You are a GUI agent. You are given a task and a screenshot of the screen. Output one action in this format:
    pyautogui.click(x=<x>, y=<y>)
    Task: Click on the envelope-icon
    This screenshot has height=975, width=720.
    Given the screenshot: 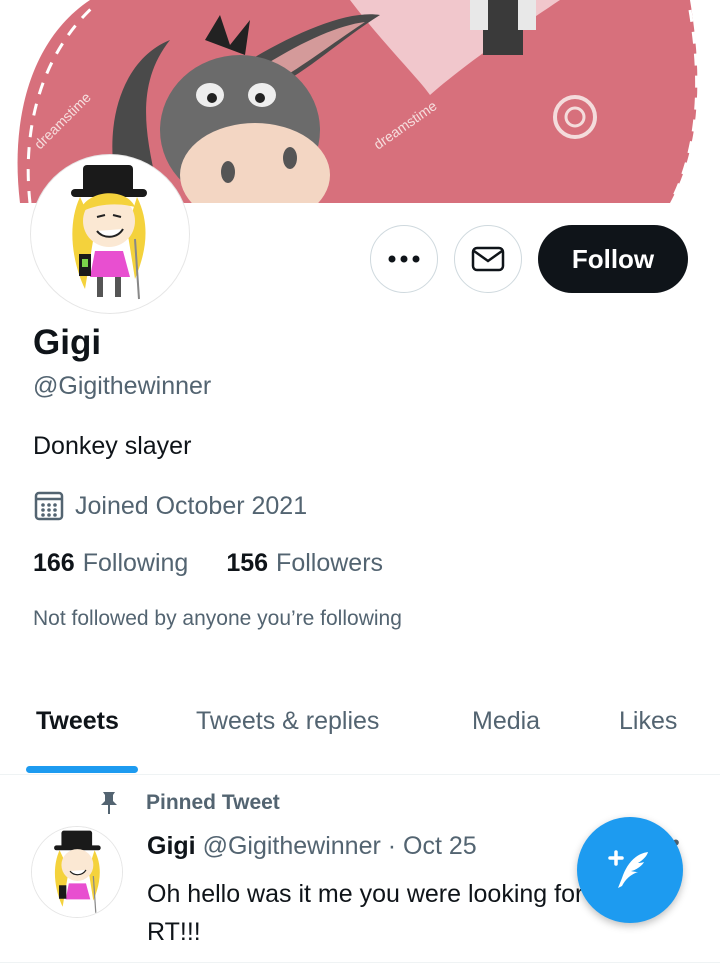 What is the action you would take?
    pyautogui.click(x=488, y=259)
    